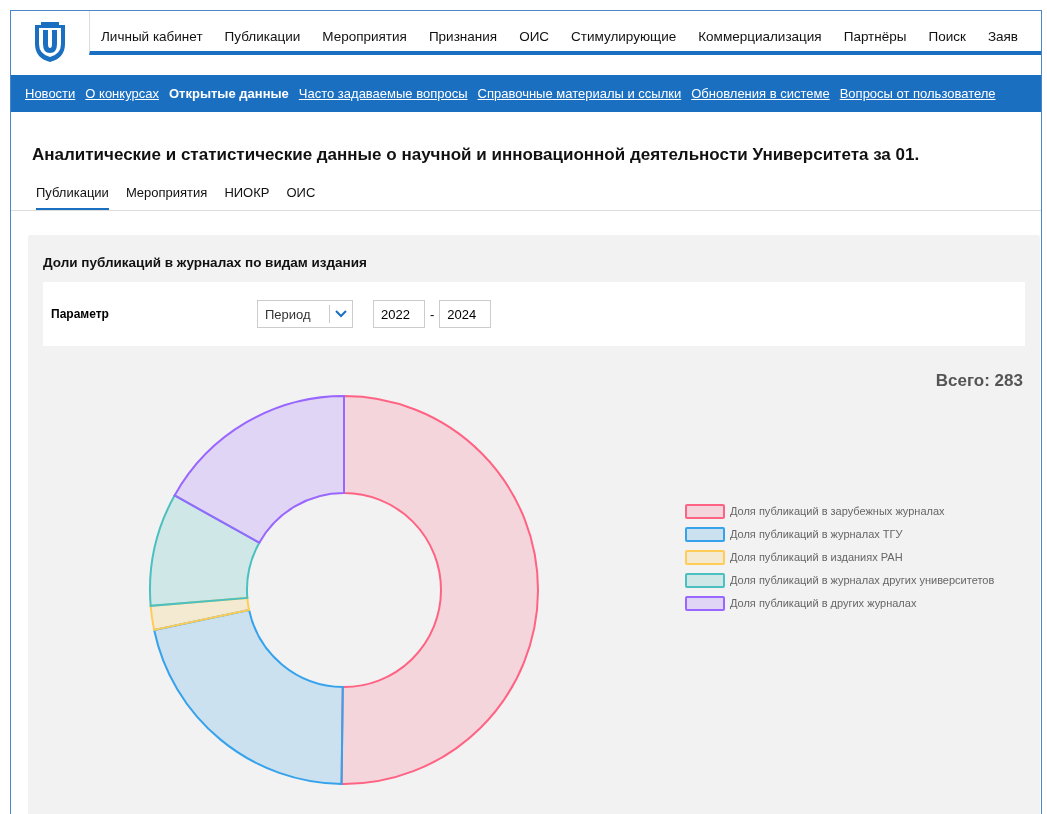  I want to click on nav-link: Признания, so click(463, 36).